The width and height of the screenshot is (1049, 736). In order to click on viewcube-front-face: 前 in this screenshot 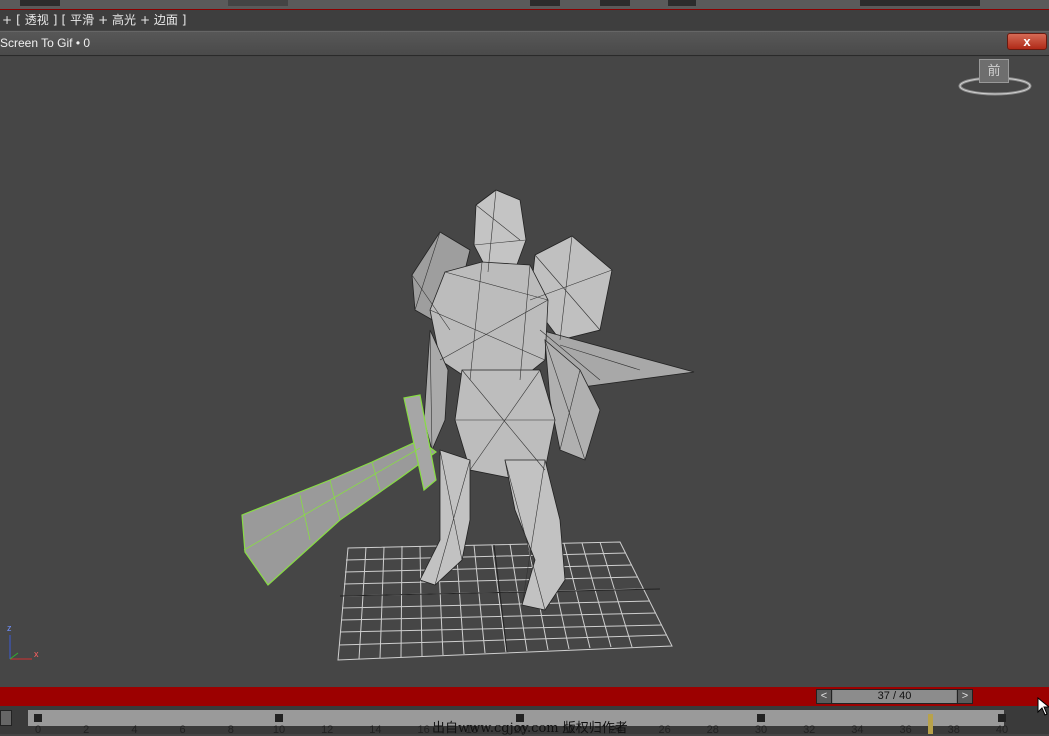, I will do `click(994, 71)`.